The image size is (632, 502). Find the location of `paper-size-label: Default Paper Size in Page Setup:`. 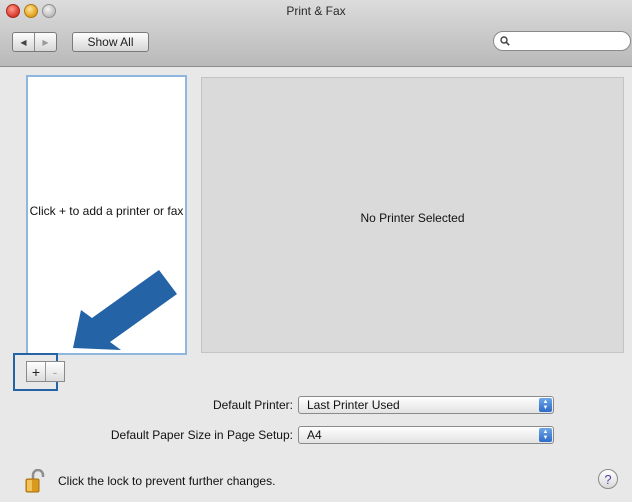

paper-size-label: Default Paper Size in Page Setup: is located at coordinates (201, 435).